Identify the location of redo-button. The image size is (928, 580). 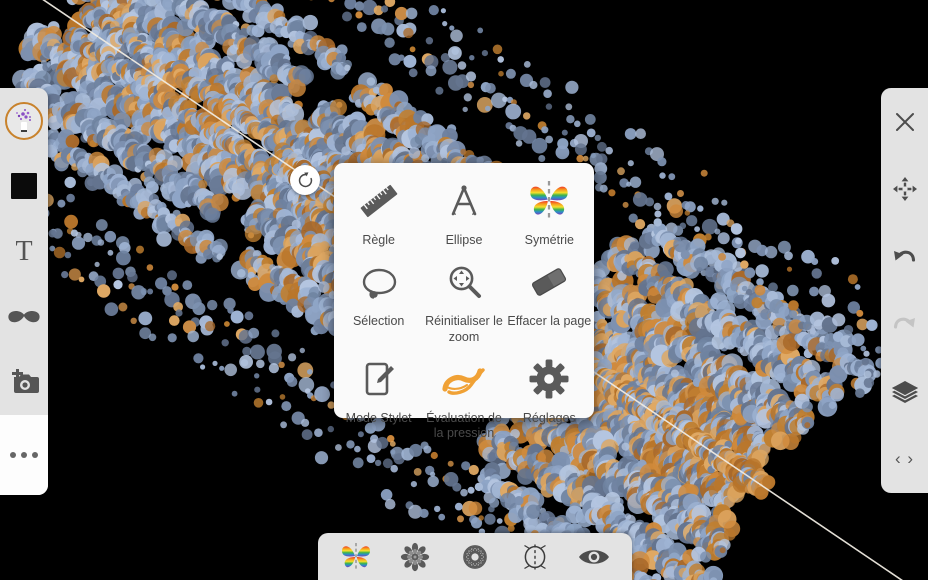
(904, 325).